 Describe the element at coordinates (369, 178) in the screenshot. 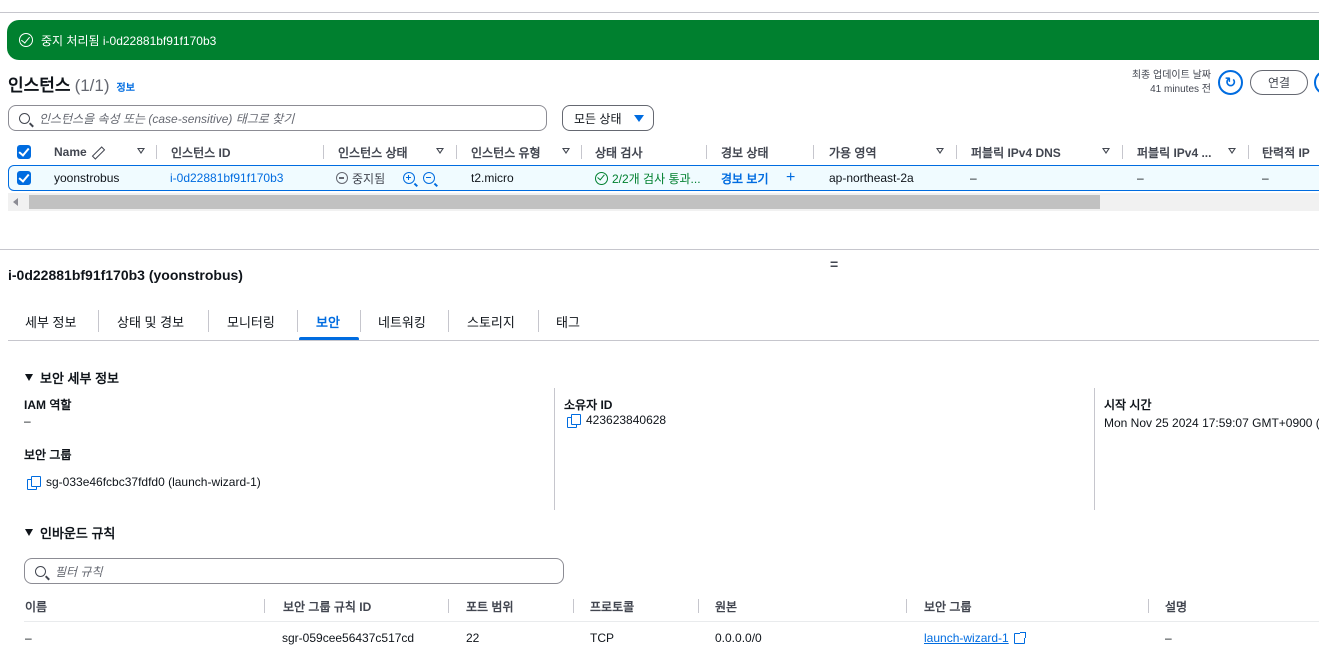

I see `row-state-label: 중지됨` at that location.